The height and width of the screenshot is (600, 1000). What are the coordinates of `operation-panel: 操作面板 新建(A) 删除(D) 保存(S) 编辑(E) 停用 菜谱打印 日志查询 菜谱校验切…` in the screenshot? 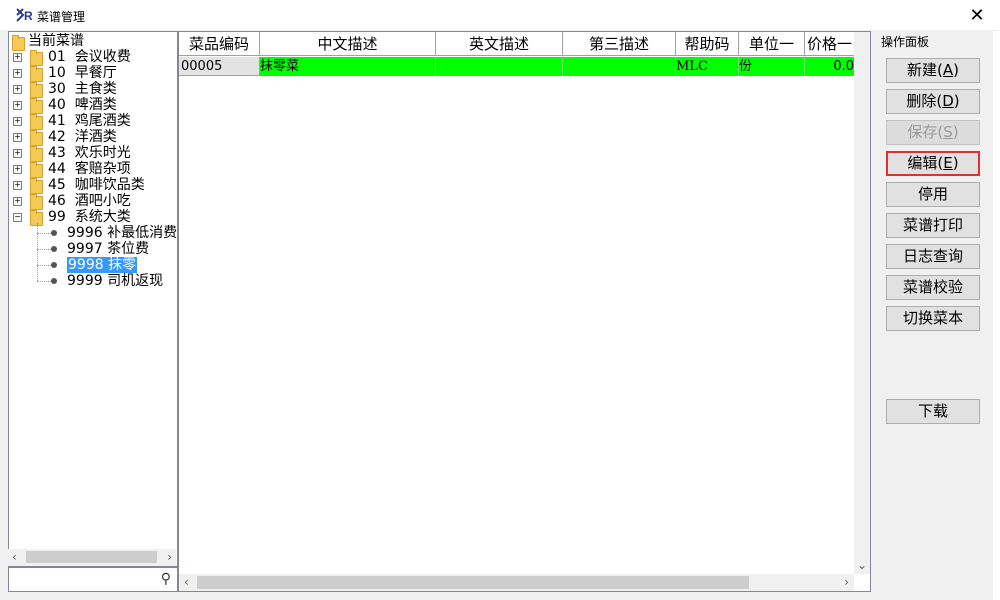 It's located at (932, 310).